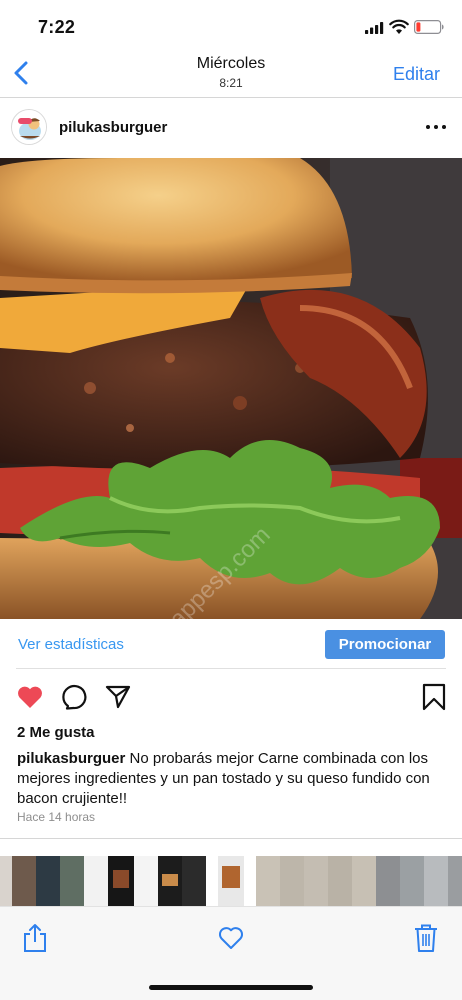 Image resolution: width=462 pixels, height=1000 pixels. Describe the element at coordinates (231, 24) in the screenshot. I see `status-bar: 7:22` at that location.